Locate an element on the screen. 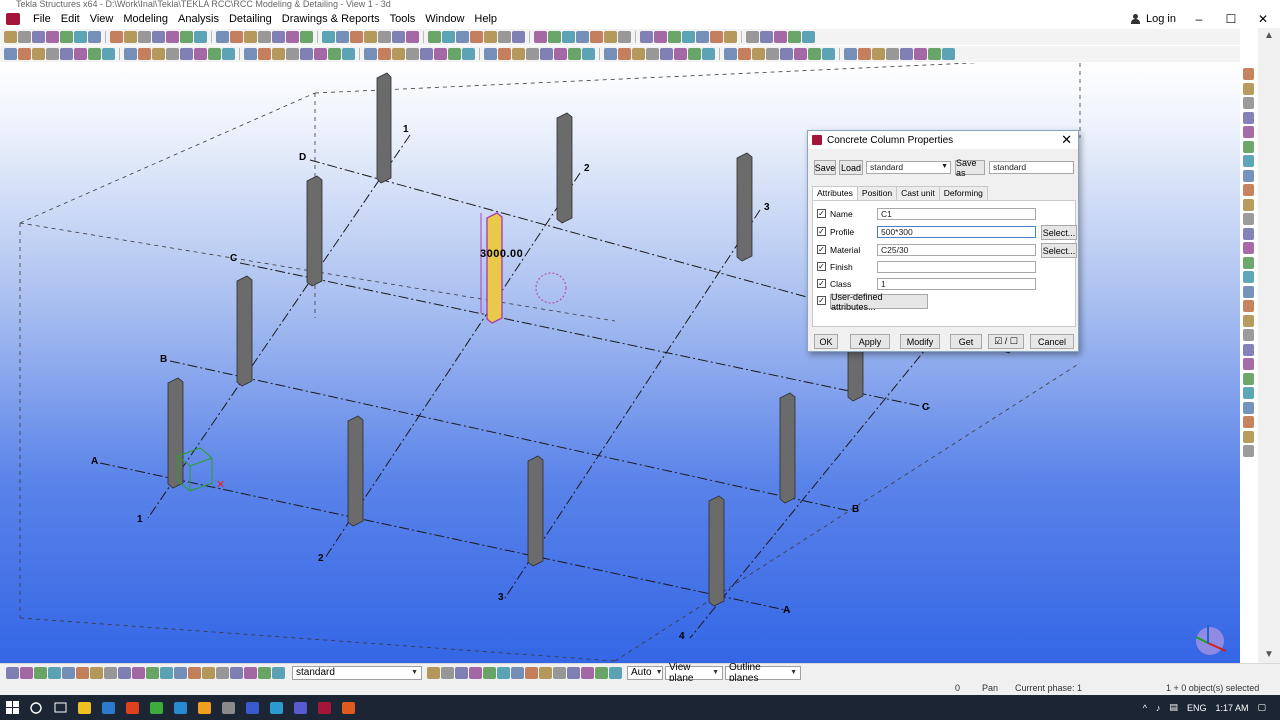 This screenshot has width=1280, height=720. menu-analysis: Analysis is located at coordinates (198, 19).